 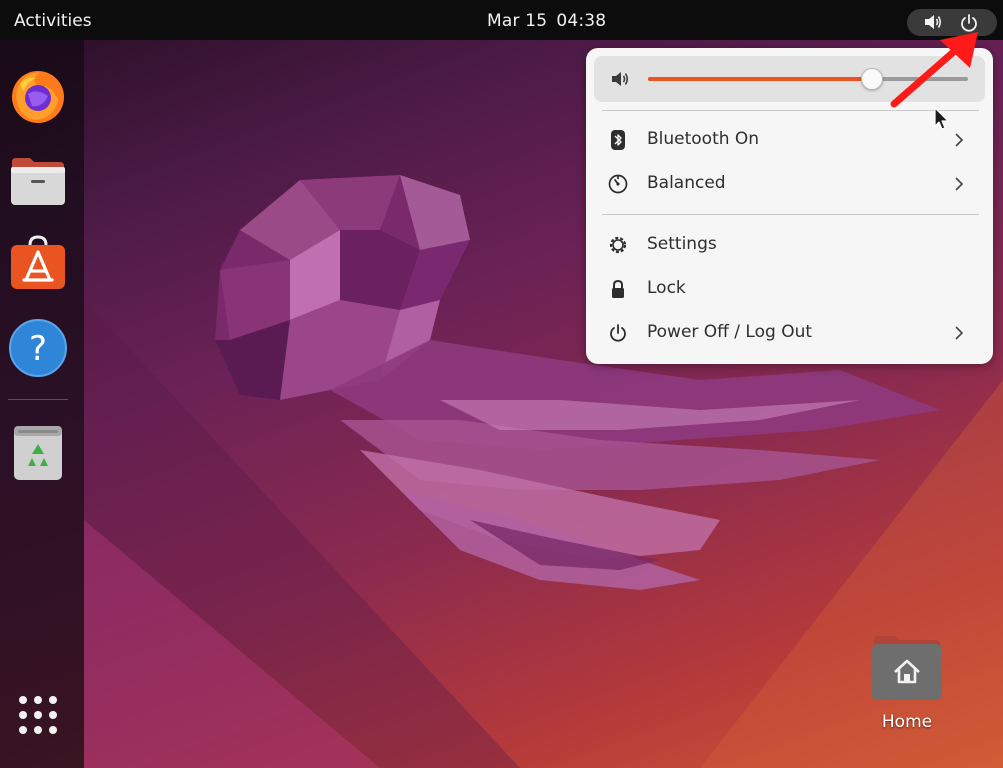 I want to click on bluetooth-icon, so click(x=618, y=140).